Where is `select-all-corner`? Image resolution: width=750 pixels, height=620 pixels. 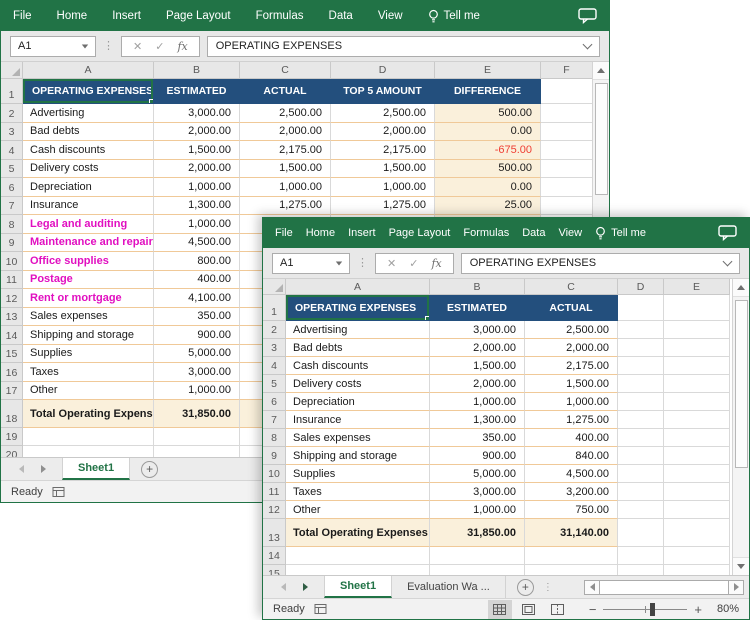 select-all-corner is located at coordinates (12, 70).